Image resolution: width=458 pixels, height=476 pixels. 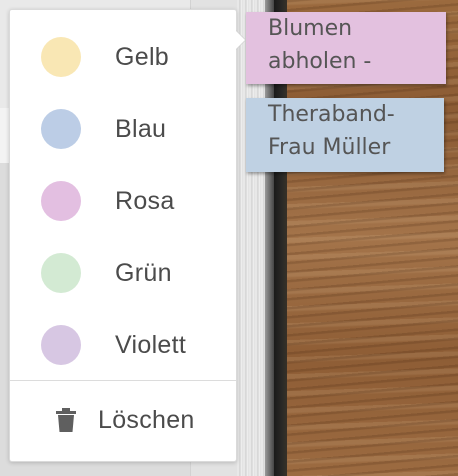 What do you see at coordinates (346, 48) in the screenshot?
I see `sticky-note-pink: Blumen abholen -` at bounding box center [346, 48].